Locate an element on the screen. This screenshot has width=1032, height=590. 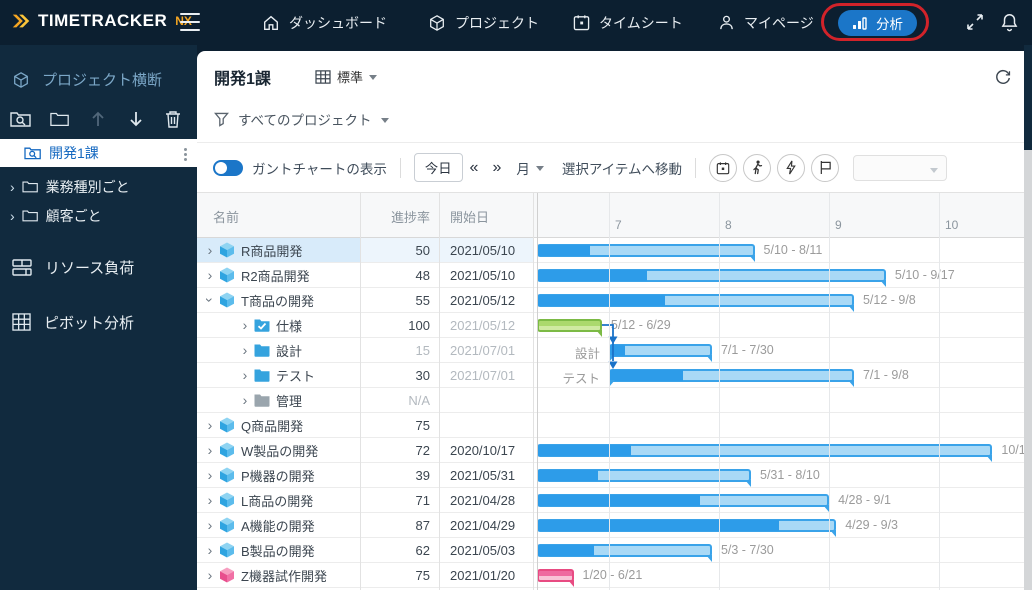
table-row: › Z機器試作開発 75 2021/01/20 1/20 - 6/21 is located at coordinates (610, 575).